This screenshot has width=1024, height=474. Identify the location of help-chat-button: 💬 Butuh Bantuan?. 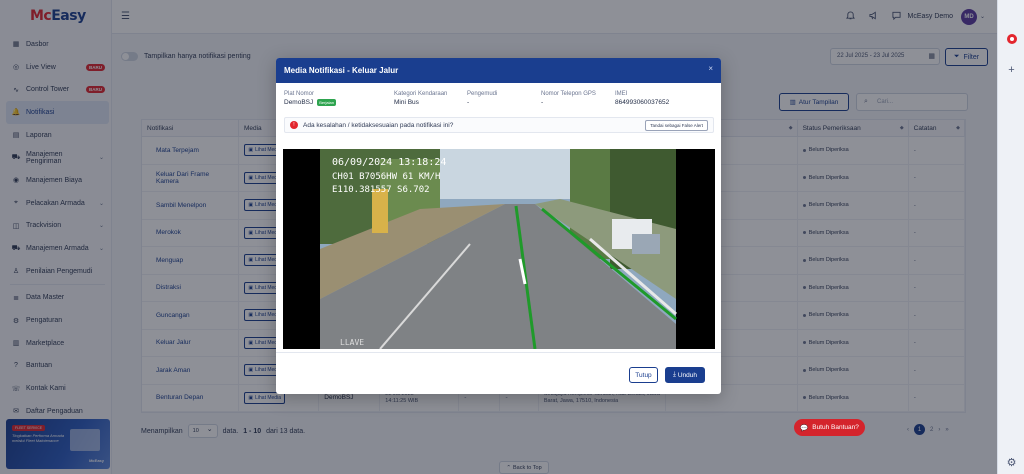
(829, 427).